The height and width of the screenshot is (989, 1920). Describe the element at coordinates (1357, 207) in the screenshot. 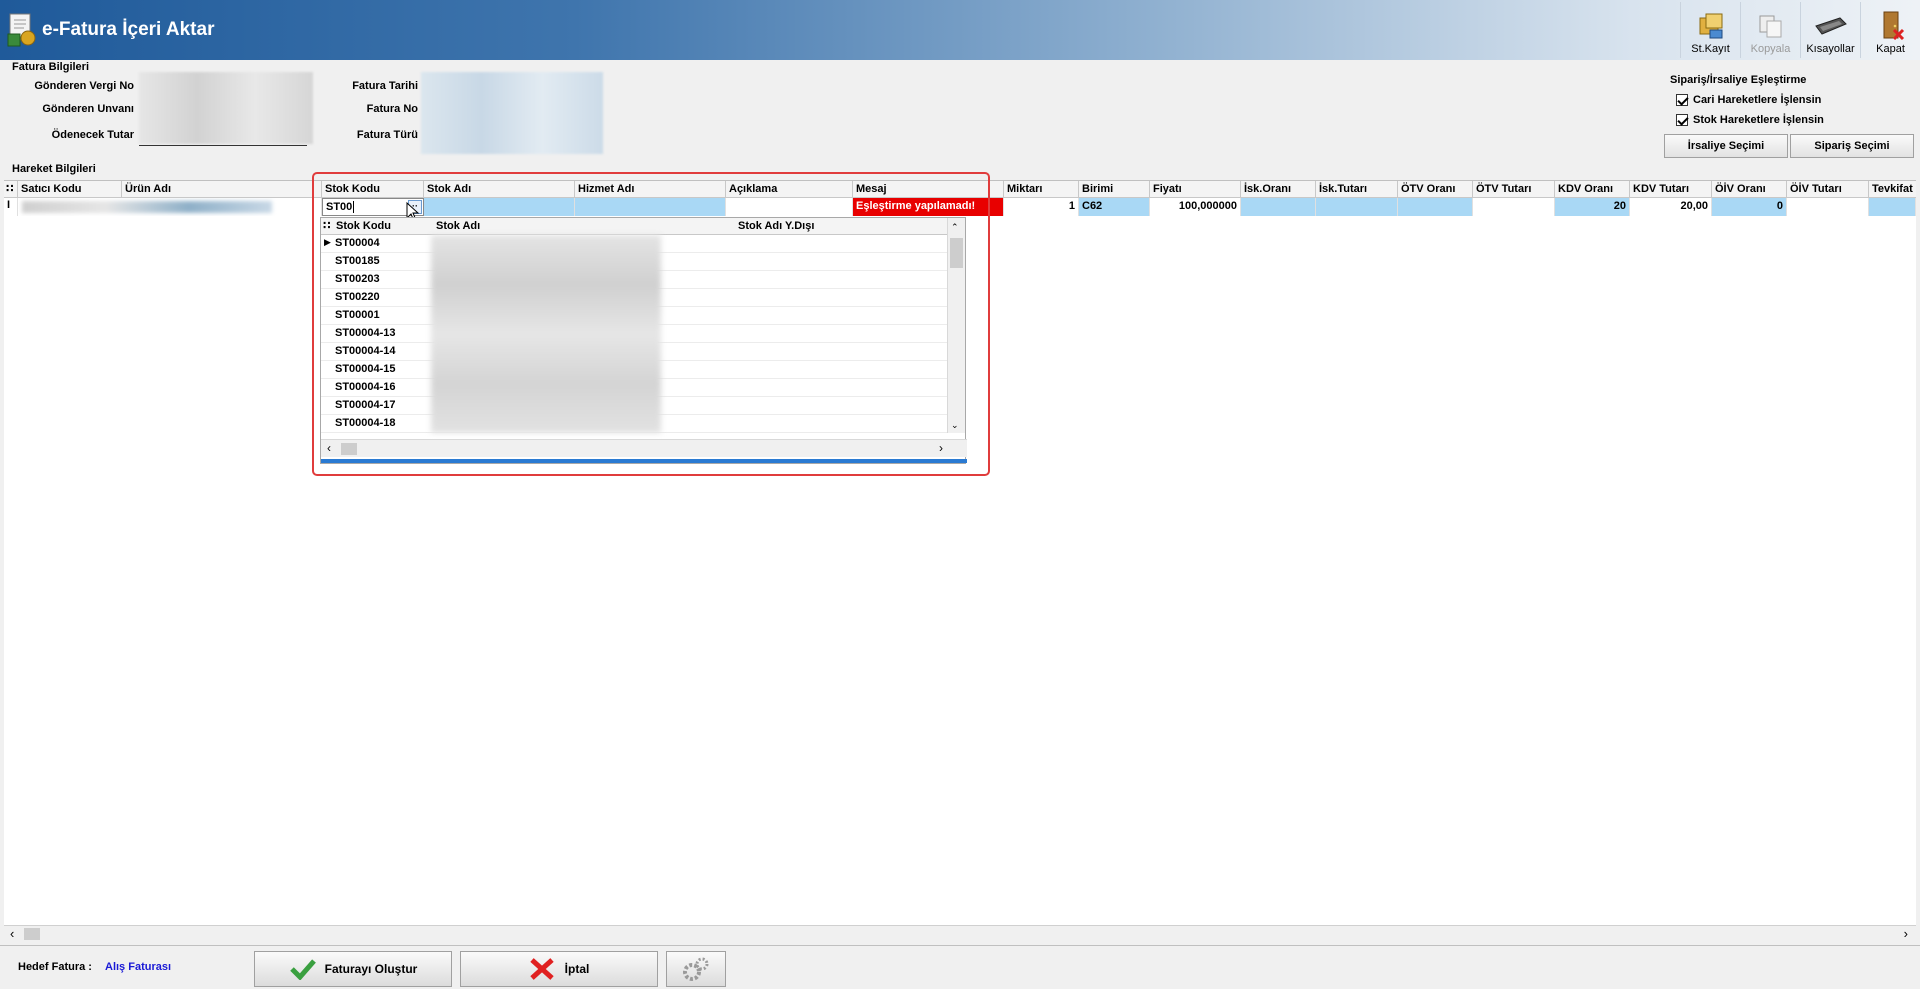

I see `isk-tutari-cell` at that location.